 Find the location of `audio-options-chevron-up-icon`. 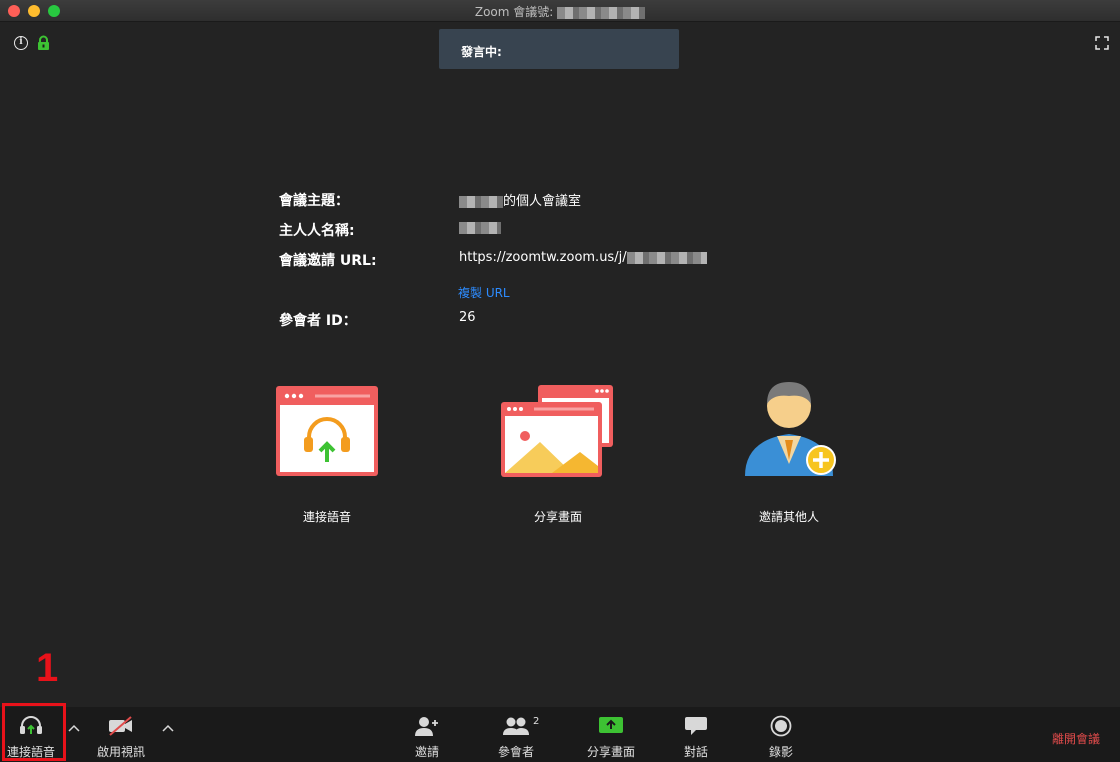

audio-options-chevron-up-icon is located at coordinates (74, 728).